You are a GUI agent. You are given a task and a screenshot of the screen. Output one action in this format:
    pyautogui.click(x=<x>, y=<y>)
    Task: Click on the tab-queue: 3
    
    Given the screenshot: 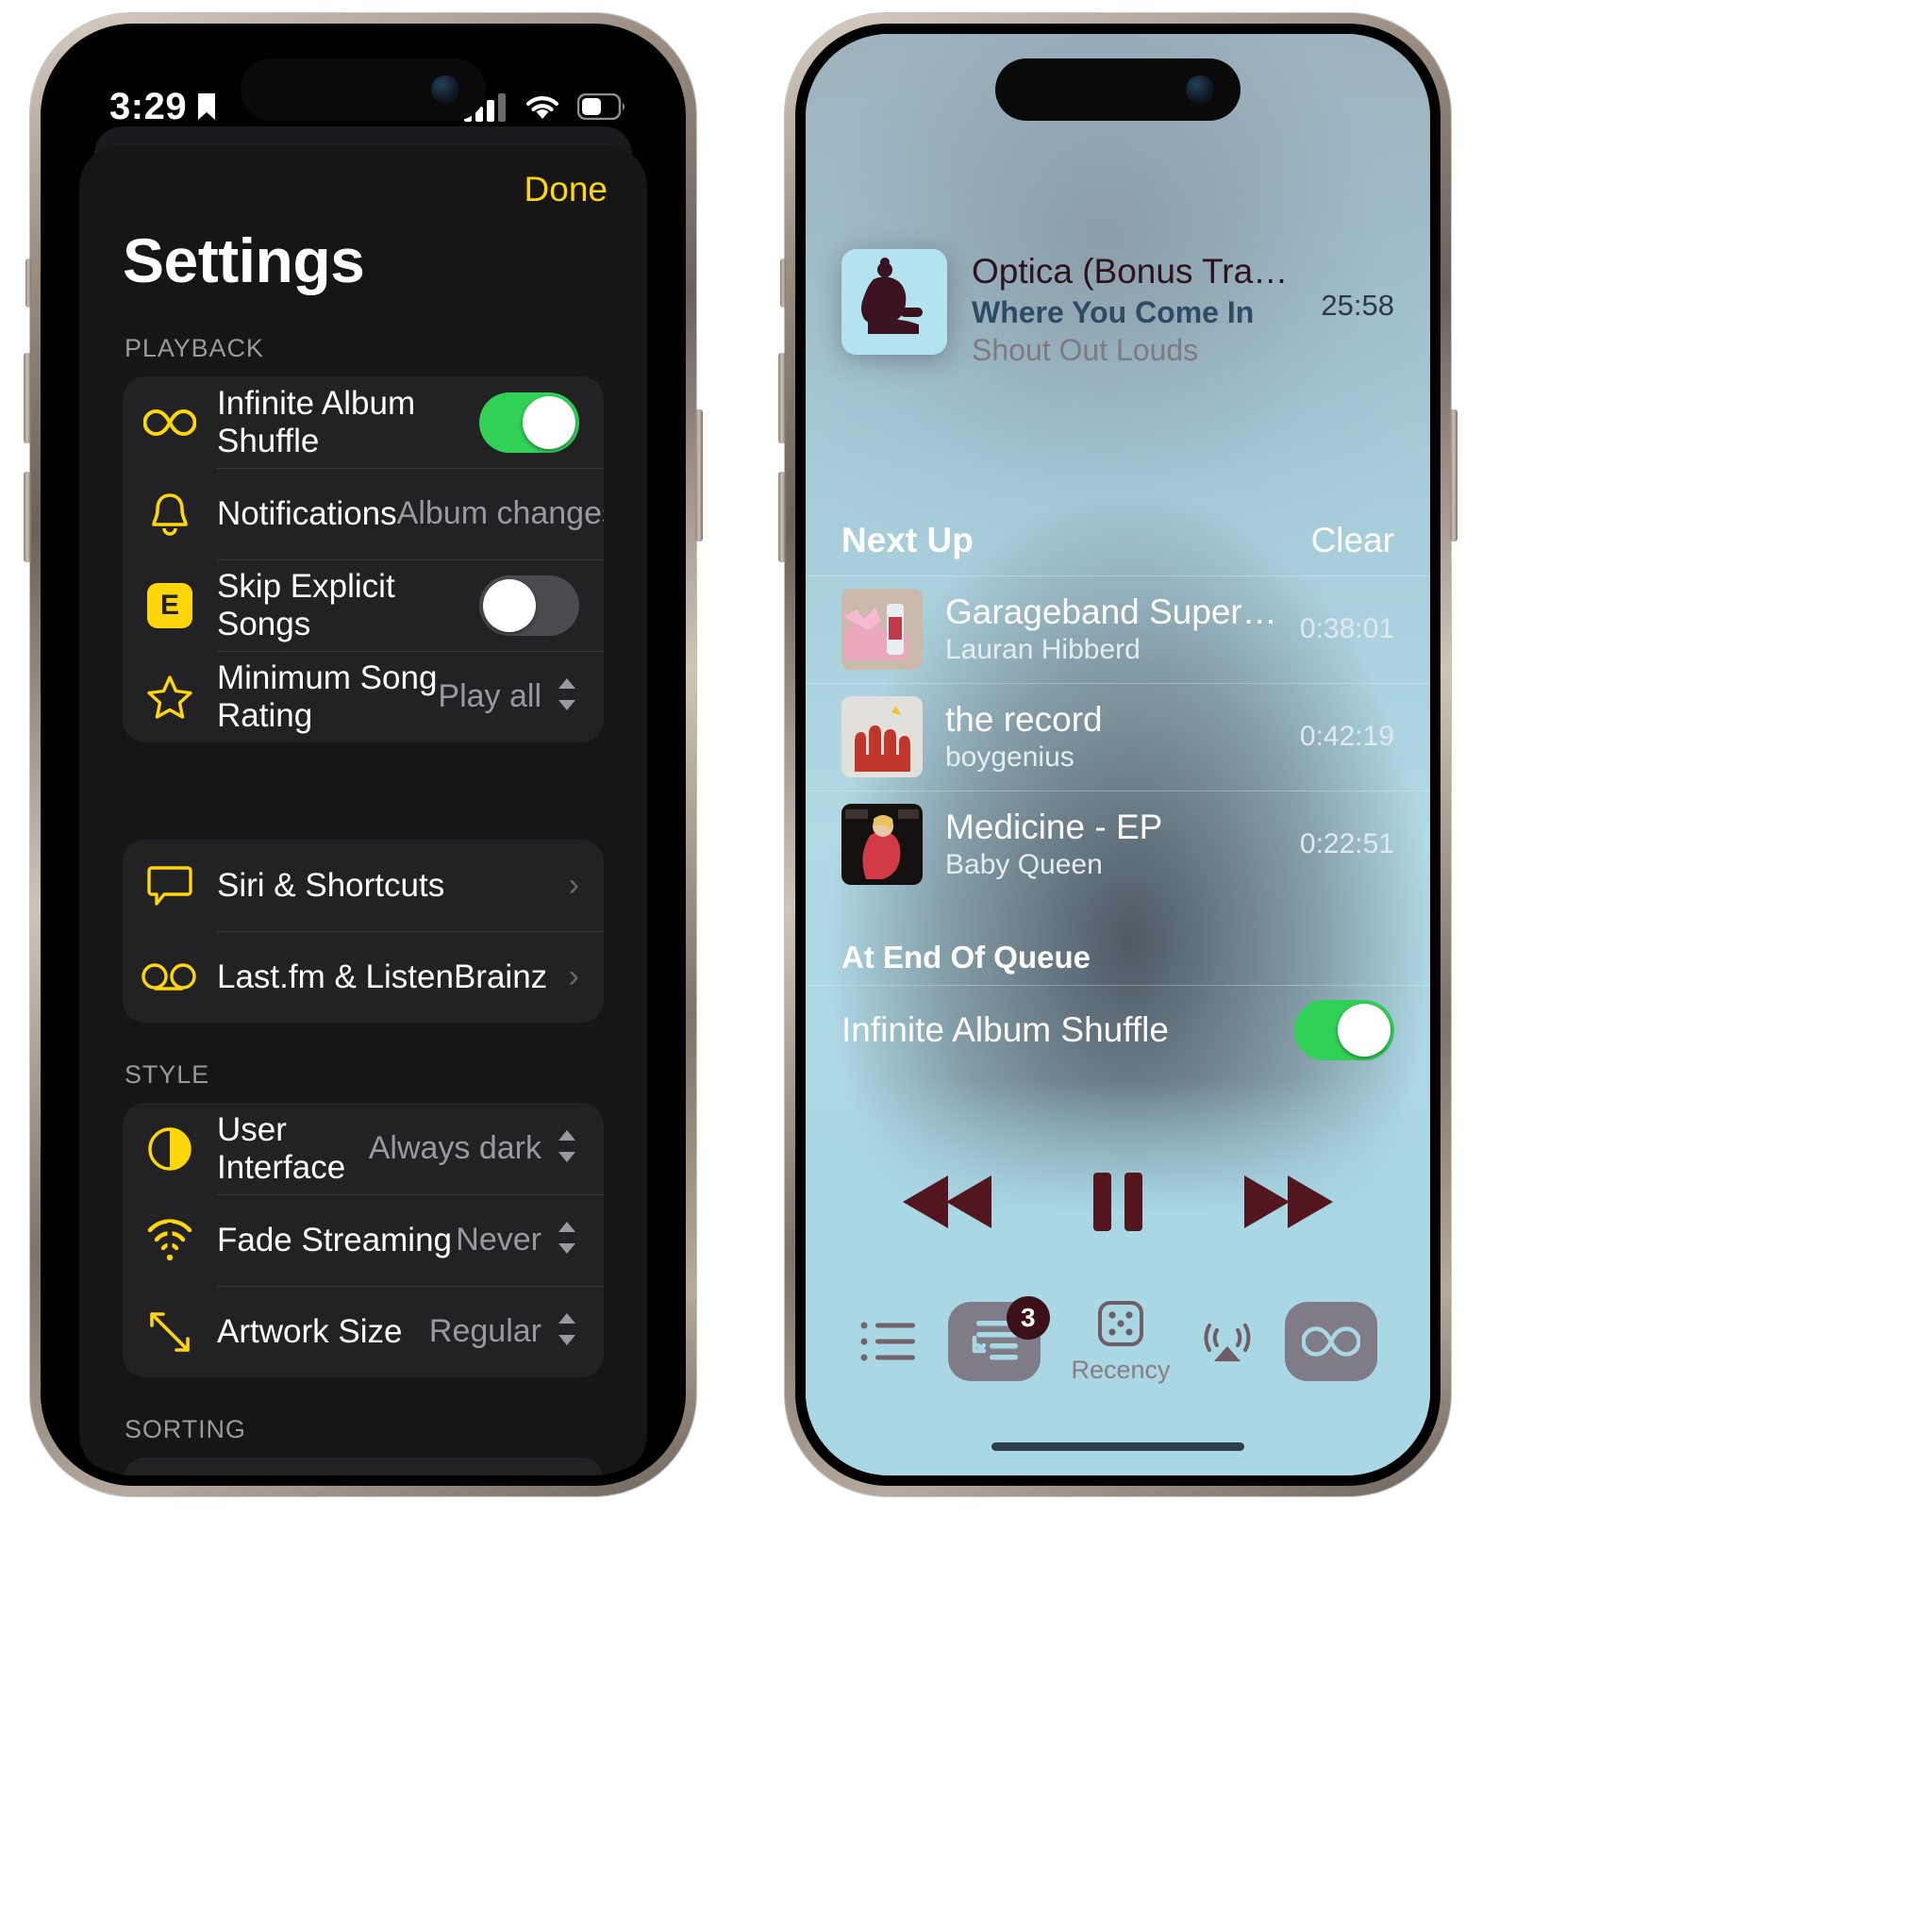 What is the action you would take?
    pyautogui.click(x=998, y=1338)
    